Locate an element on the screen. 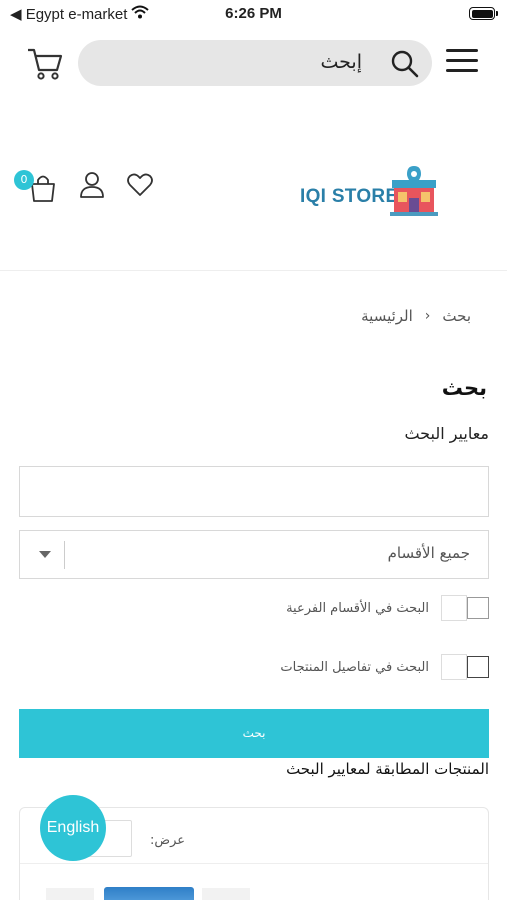  page-title: بحث is located at coordinates (464, 388).